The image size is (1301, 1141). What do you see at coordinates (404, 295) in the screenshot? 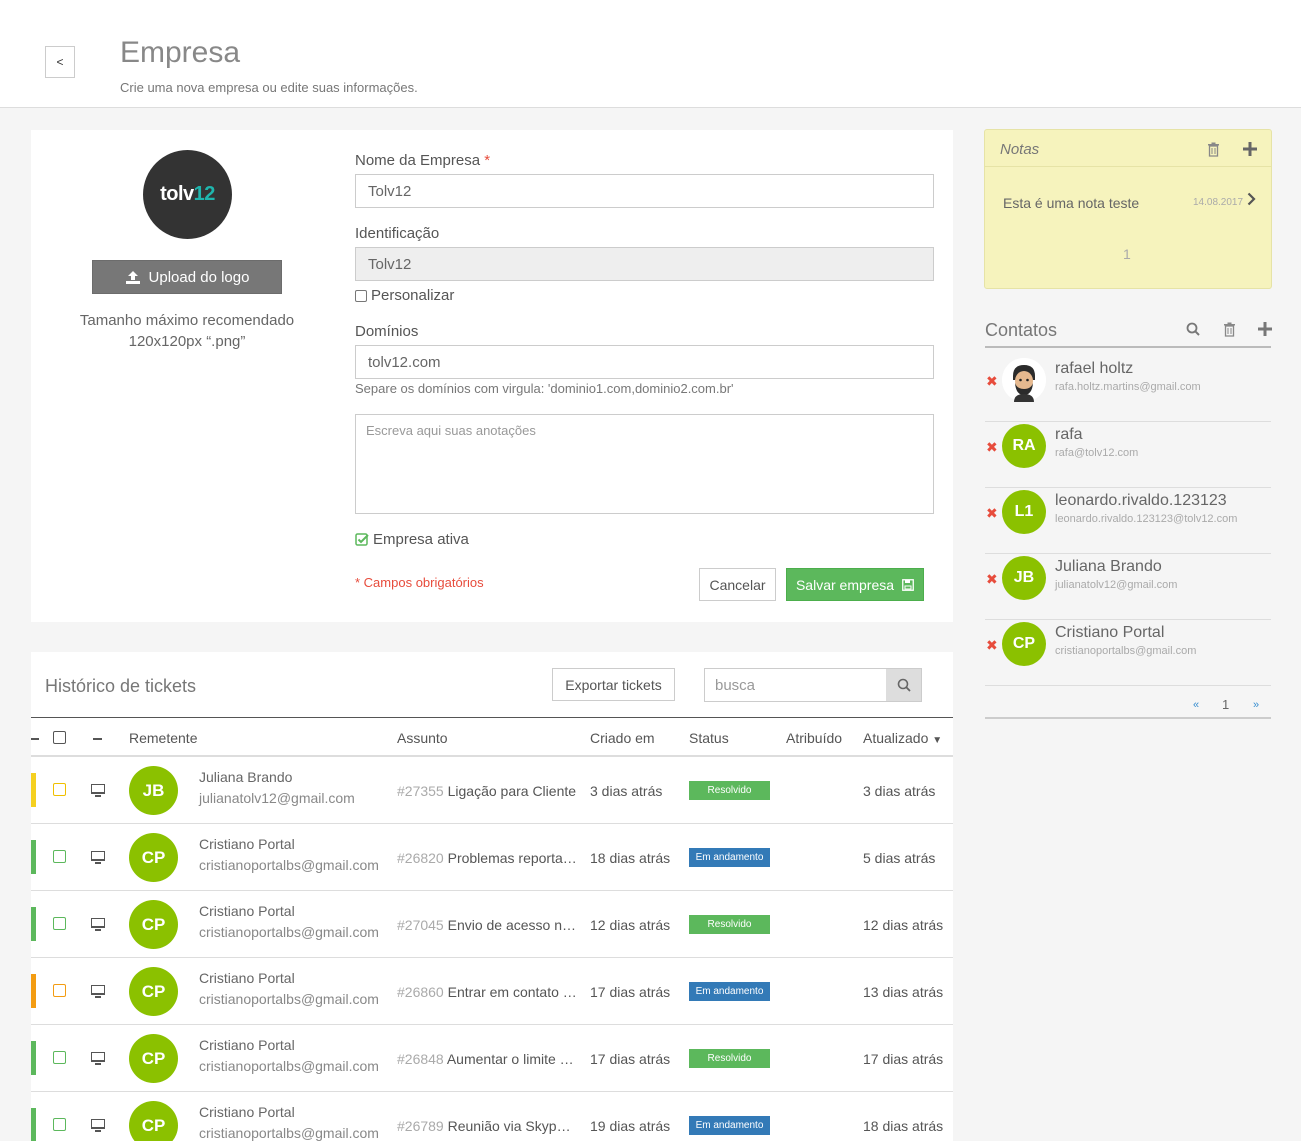
I see `customize-checkbox-row: Personalizar` at bounding box center [404, 295].